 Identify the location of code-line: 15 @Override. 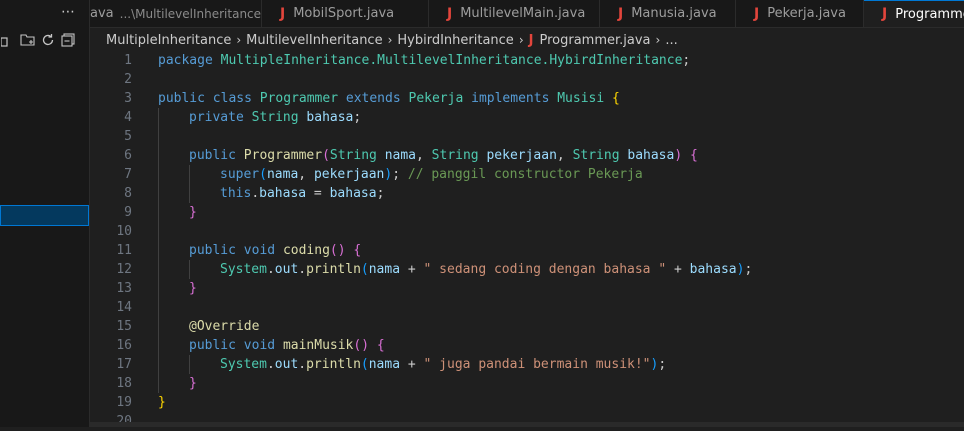
(527, 326).